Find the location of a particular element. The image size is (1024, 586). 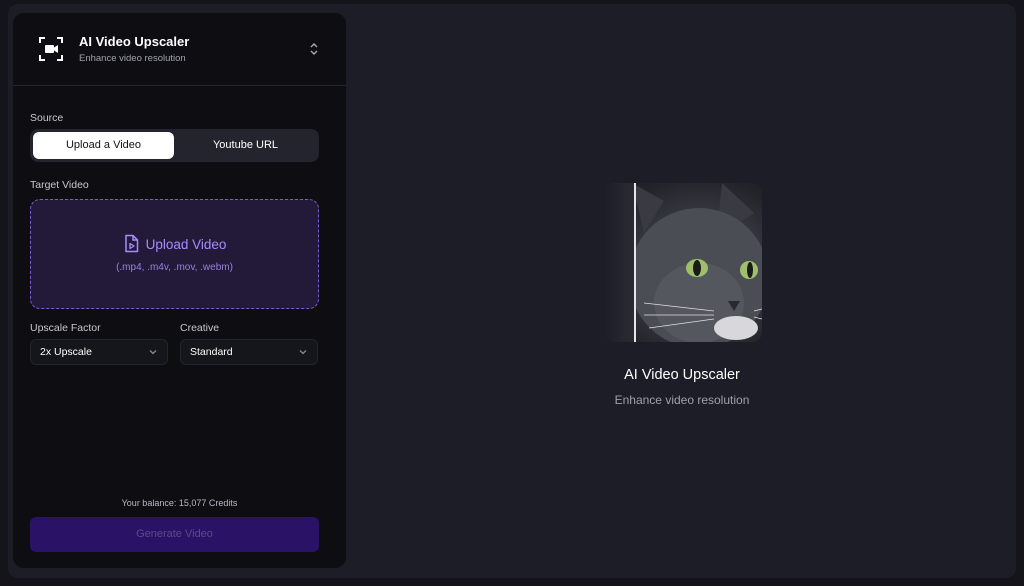

preview-image is located at coordinates (683, 262).